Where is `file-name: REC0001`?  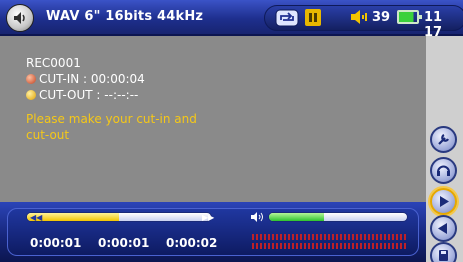 file-name: REC0001 is located at coordinates (53, 63).